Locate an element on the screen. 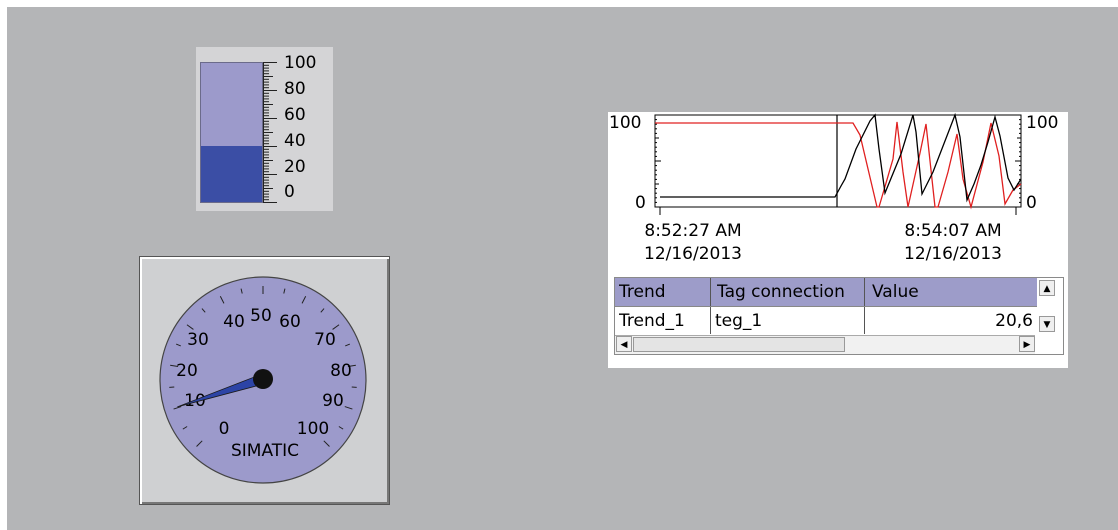 Image resolution: width=1118 pixels, height=530 pixels. column-header-value: Value is located at coordinates (895, 292).